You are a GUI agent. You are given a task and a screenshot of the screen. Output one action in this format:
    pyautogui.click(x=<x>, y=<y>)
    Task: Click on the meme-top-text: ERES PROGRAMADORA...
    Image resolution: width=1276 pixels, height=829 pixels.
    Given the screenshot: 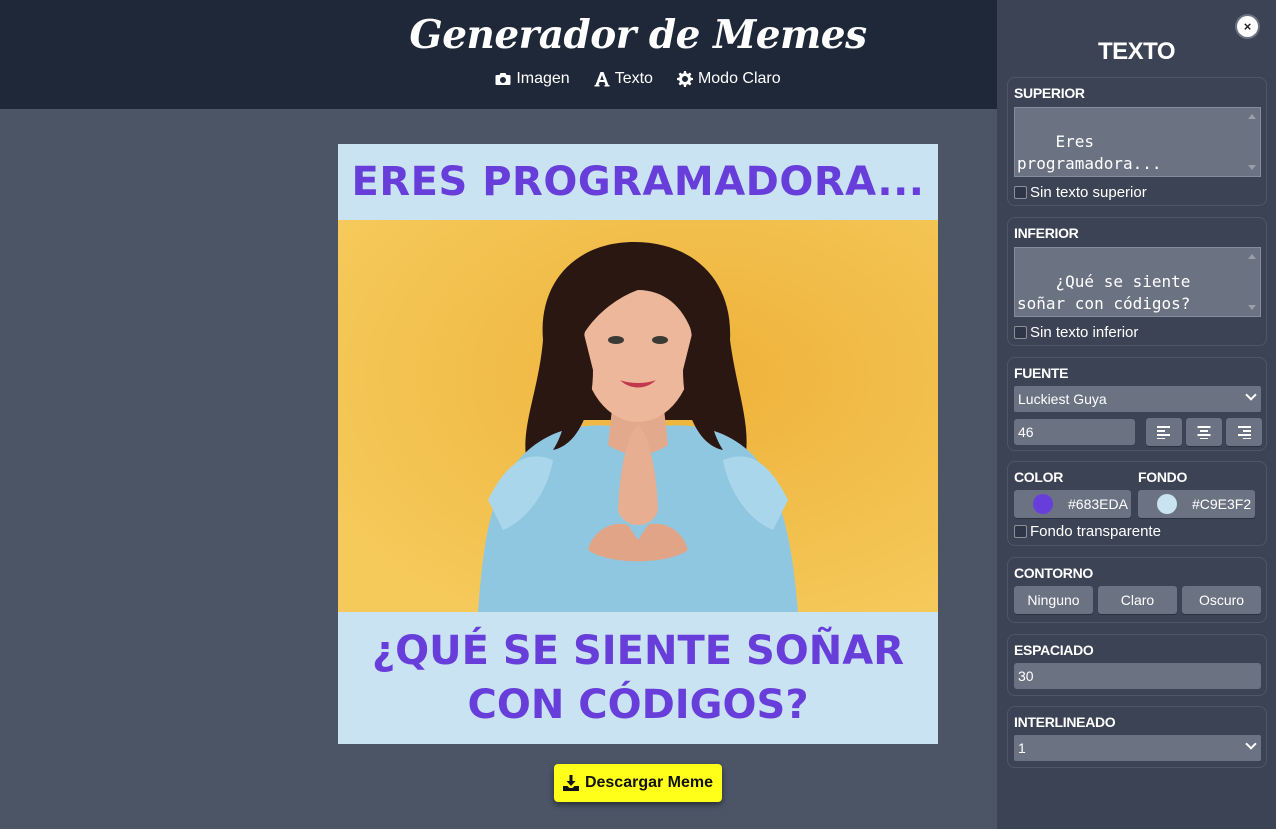 What is the action you would take?
    pyautogui.click(x=638, y=182)
    